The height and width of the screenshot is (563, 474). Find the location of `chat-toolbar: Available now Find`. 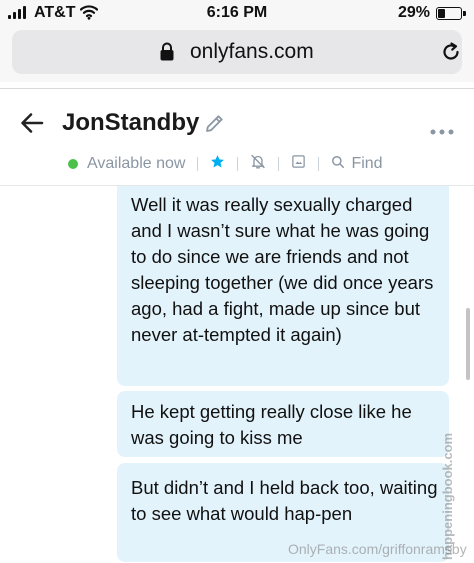

chat-toolbar: Available now Find is located at coordinates (225, 164).